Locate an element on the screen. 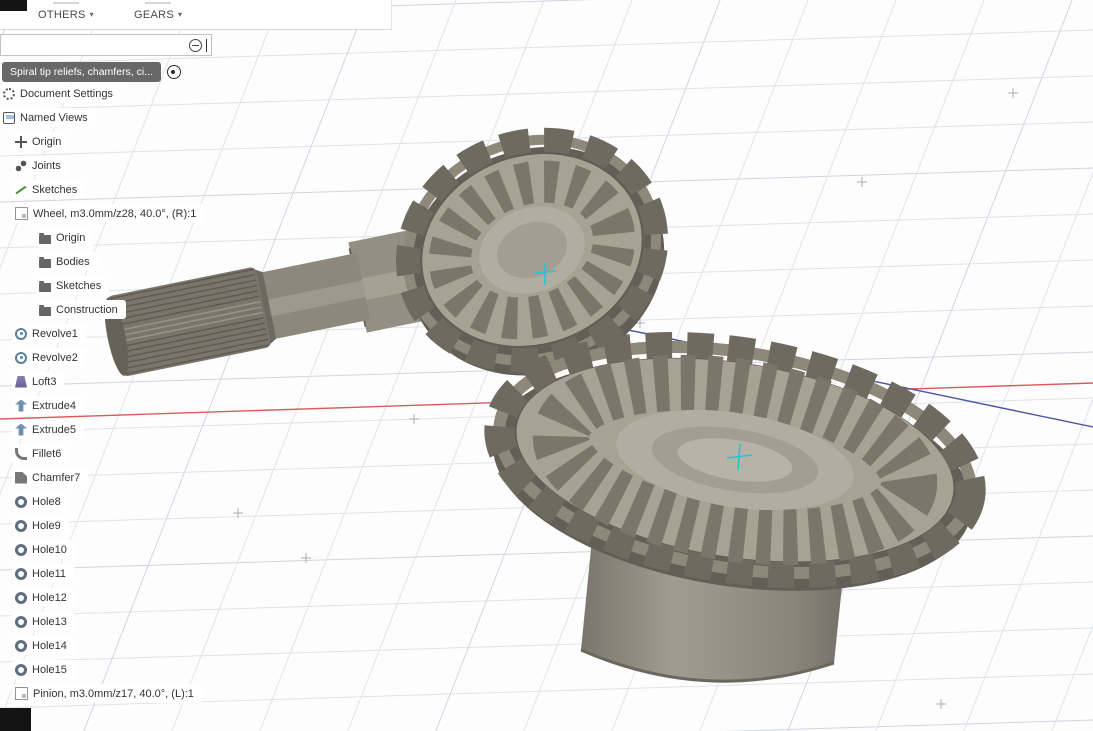  tree-item: Loft3 is located at coordinates (38, 381).